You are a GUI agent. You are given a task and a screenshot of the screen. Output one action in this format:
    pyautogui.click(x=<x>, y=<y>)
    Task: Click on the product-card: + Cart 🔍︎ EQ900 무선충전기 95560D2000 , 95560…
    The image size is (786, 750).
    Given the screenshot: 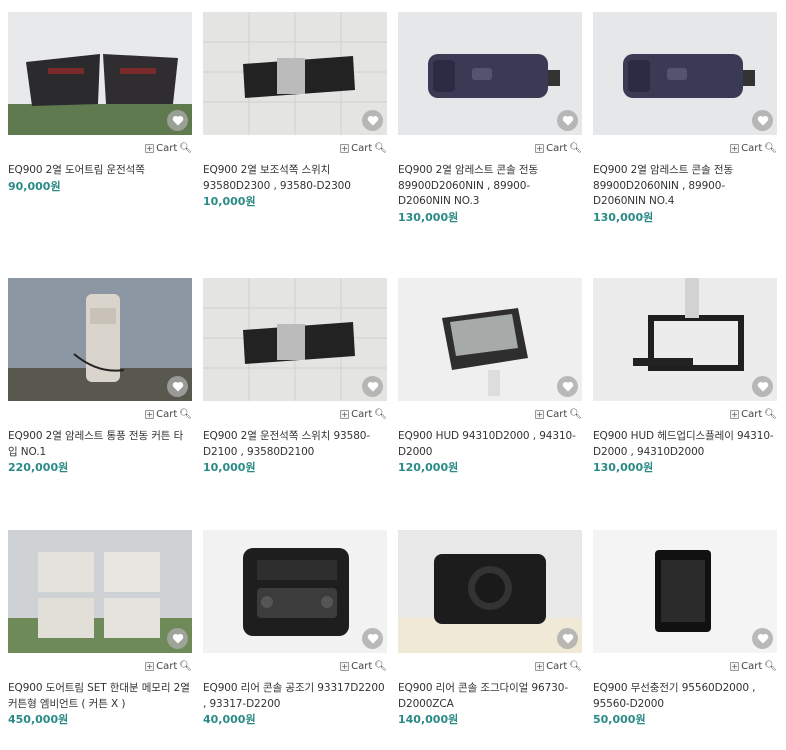 What is the action you would take?
    pyautogui.click(x=685, y=628)
    